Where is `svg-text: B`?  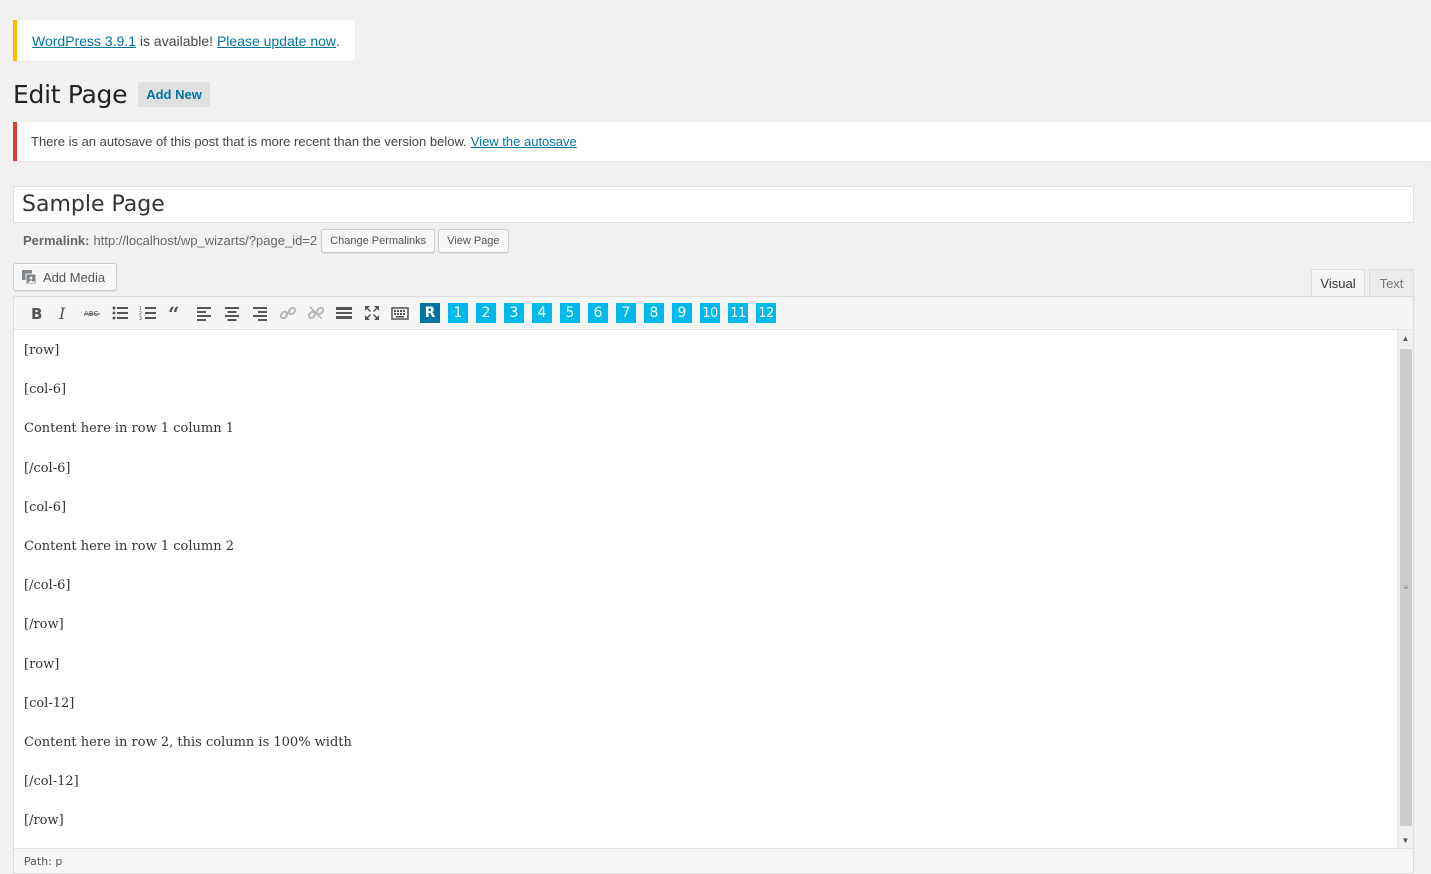
svg-text: B is located at coordinates (36, 313).